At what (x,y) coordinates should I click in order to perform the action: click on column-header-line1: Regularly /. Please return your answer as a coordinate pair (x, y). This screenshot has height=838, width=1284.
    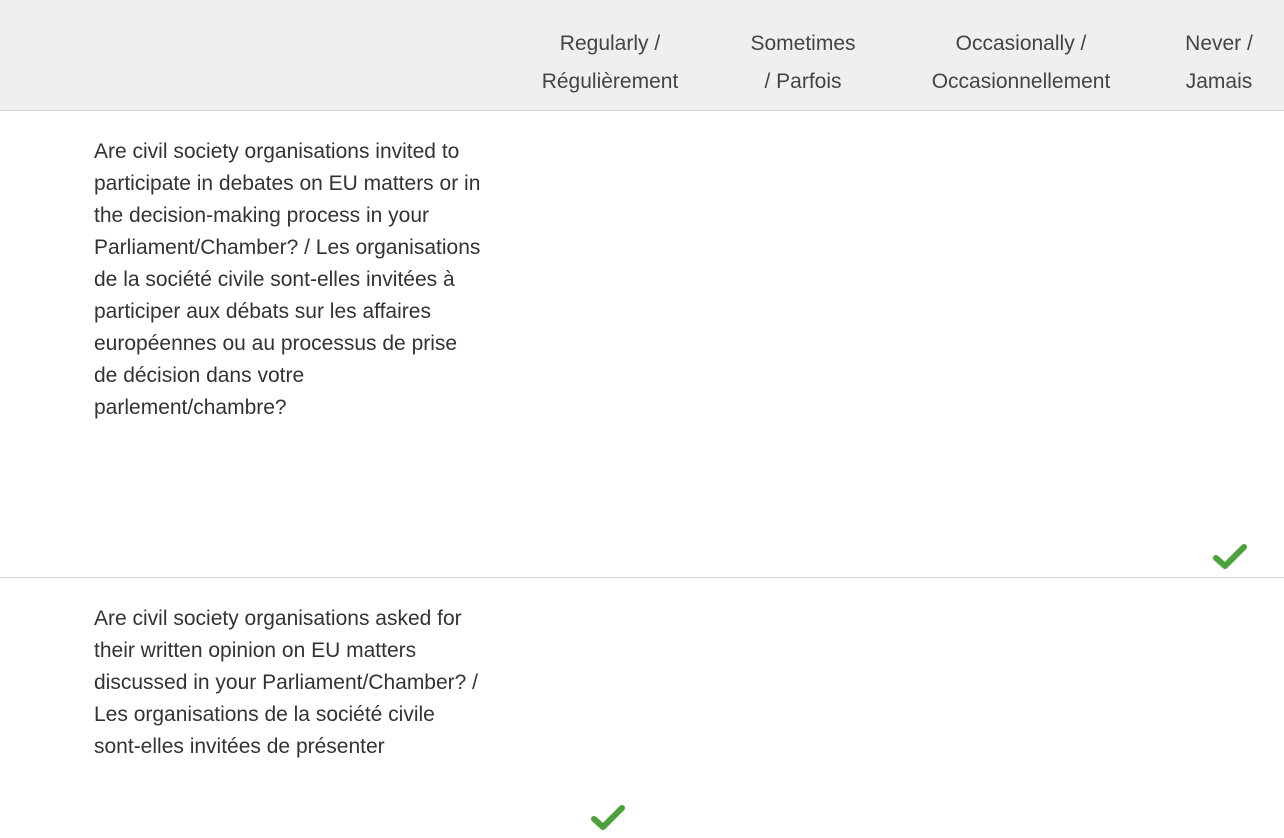
    Looking at the image, I should click on (610, 43).